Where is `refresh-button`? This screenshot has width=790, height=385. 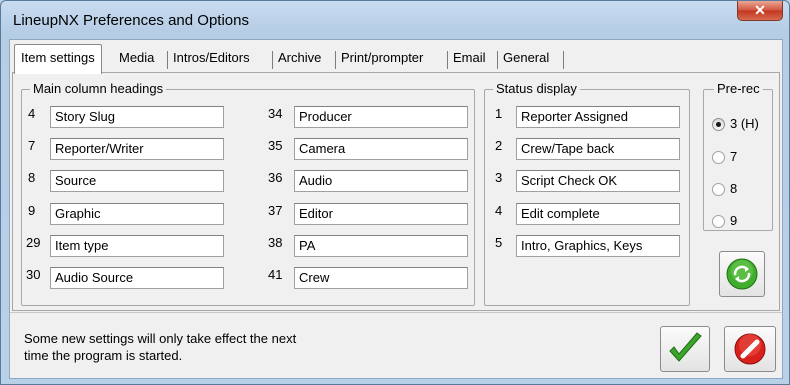 refresh-button is located at coordinates (742, 274).